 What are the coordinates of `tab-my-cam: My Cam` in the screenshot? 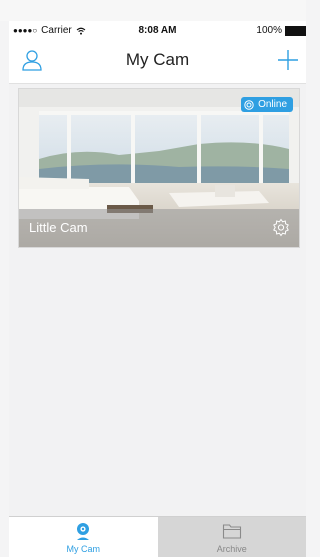 It's located at (83, 537).